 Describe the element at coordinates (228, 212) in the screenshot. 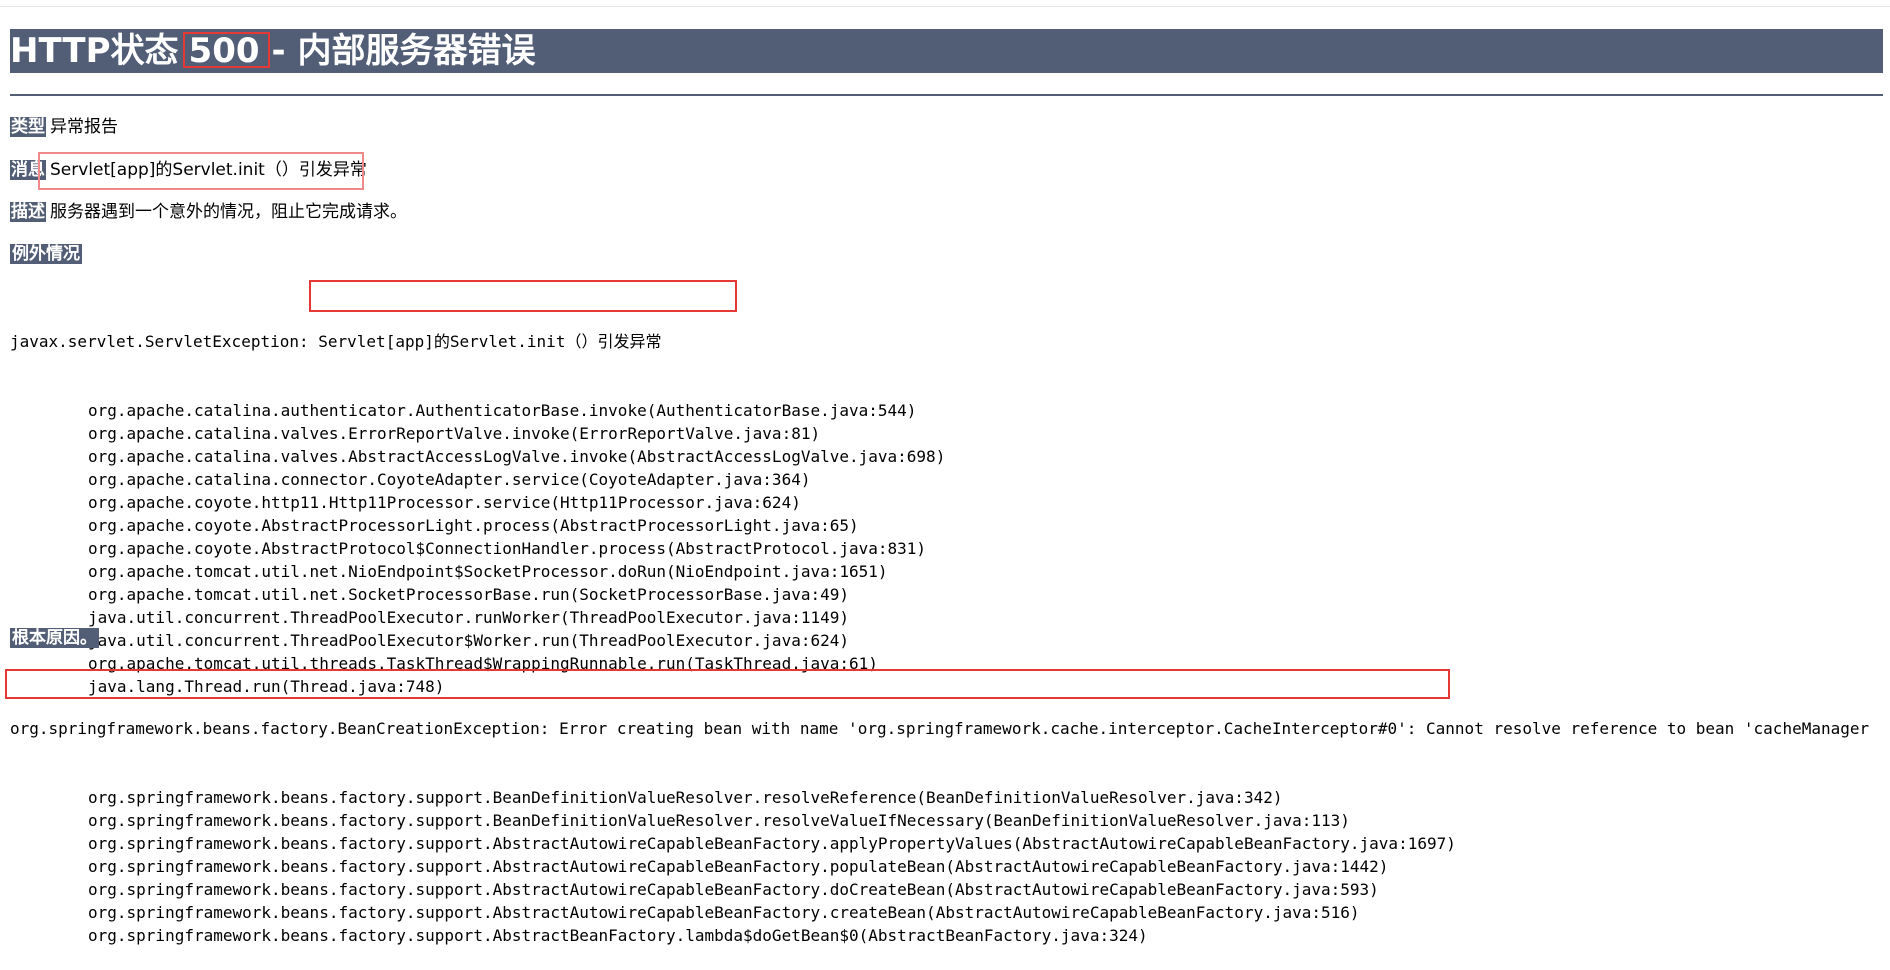

I see `description-value: 服务器遇到一个意外的情况，阻止它完成请求。` at that location.